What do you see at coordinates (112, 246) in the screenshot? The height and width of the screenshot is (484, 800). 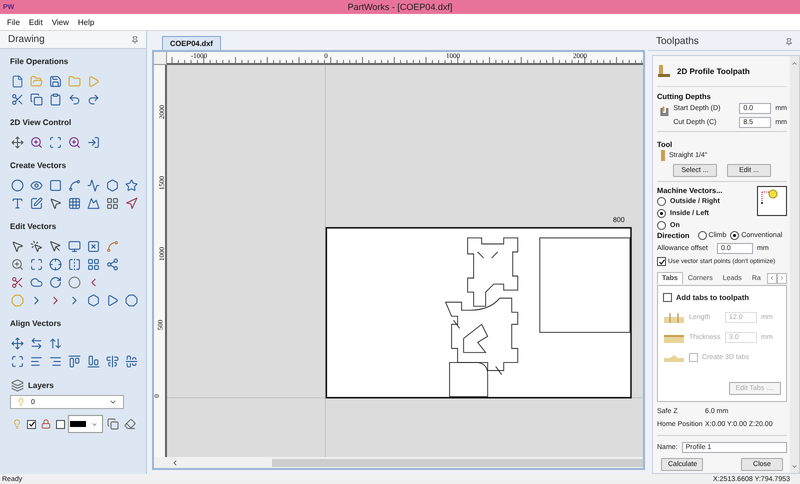 I see `node-curve-icon` at bounding box center [112, 246].